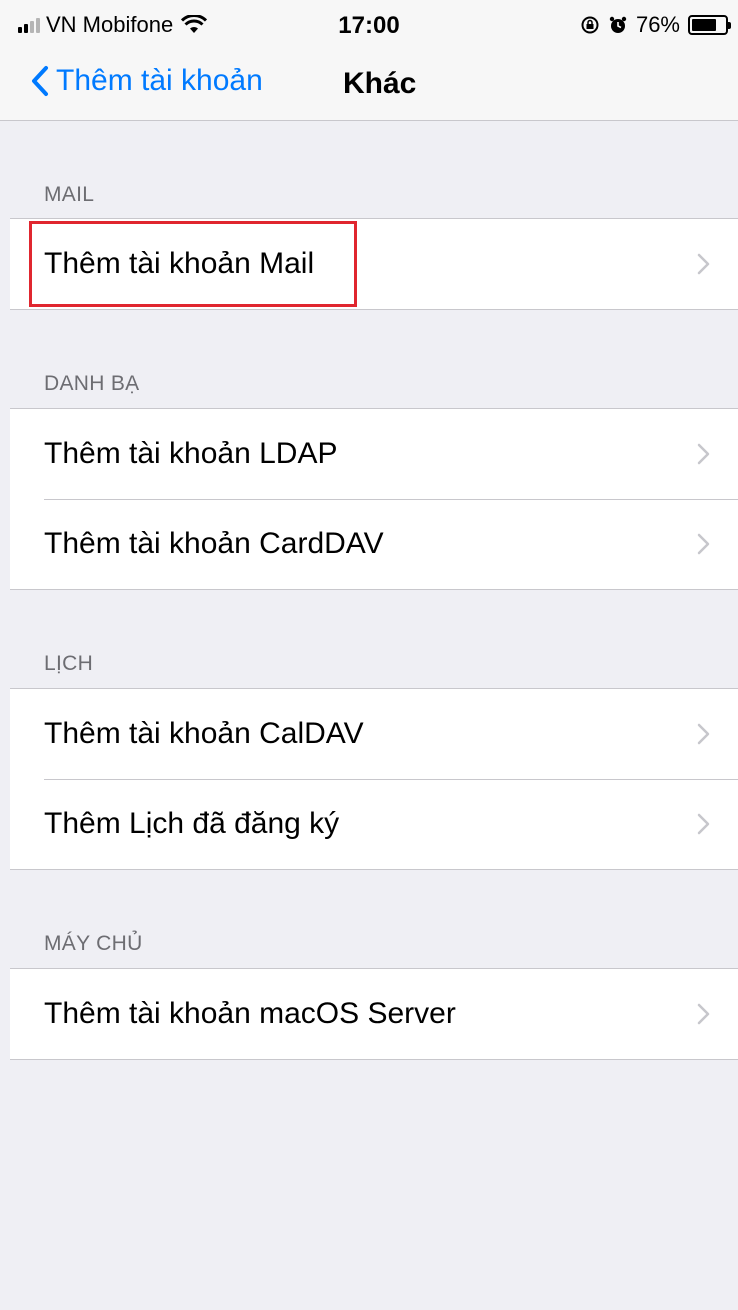 The width and height of the screenshot is (738, 1310). Describe the element at coordinates (369, 26) in the screenshot. I see `status-bar: VN Mobifone 17:00 76%` at that location.